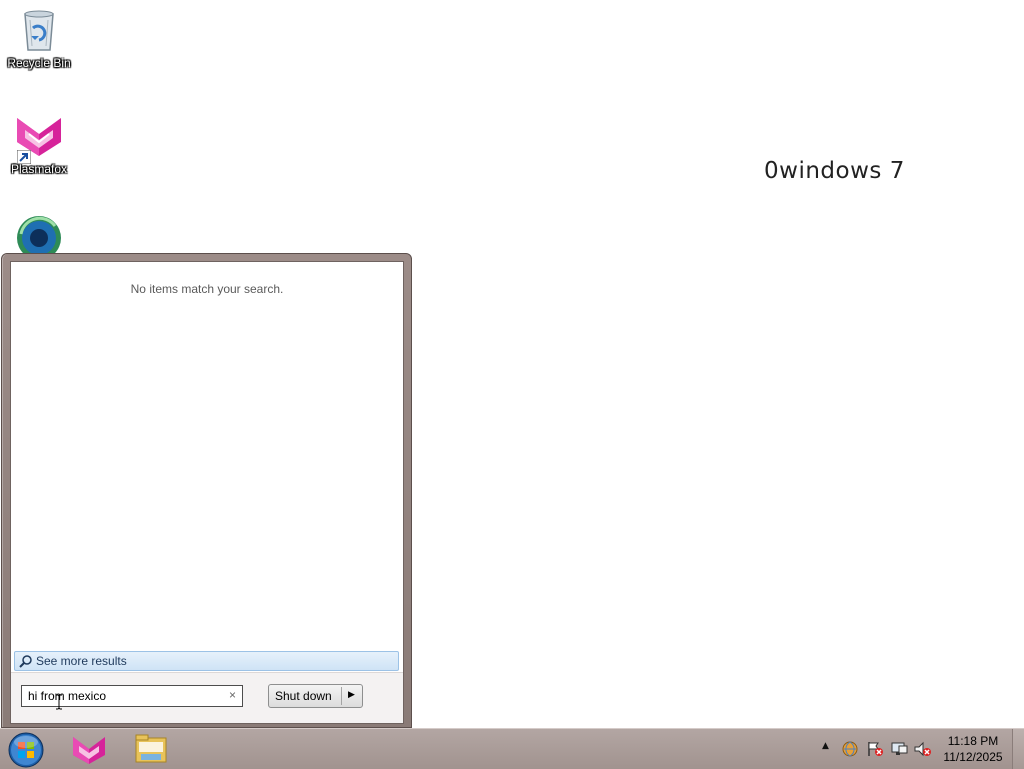  What do you see at coordinates (232, 695) in the screenshot?
I see `clear-search-icon: ×` at bounding box center [232, 695].